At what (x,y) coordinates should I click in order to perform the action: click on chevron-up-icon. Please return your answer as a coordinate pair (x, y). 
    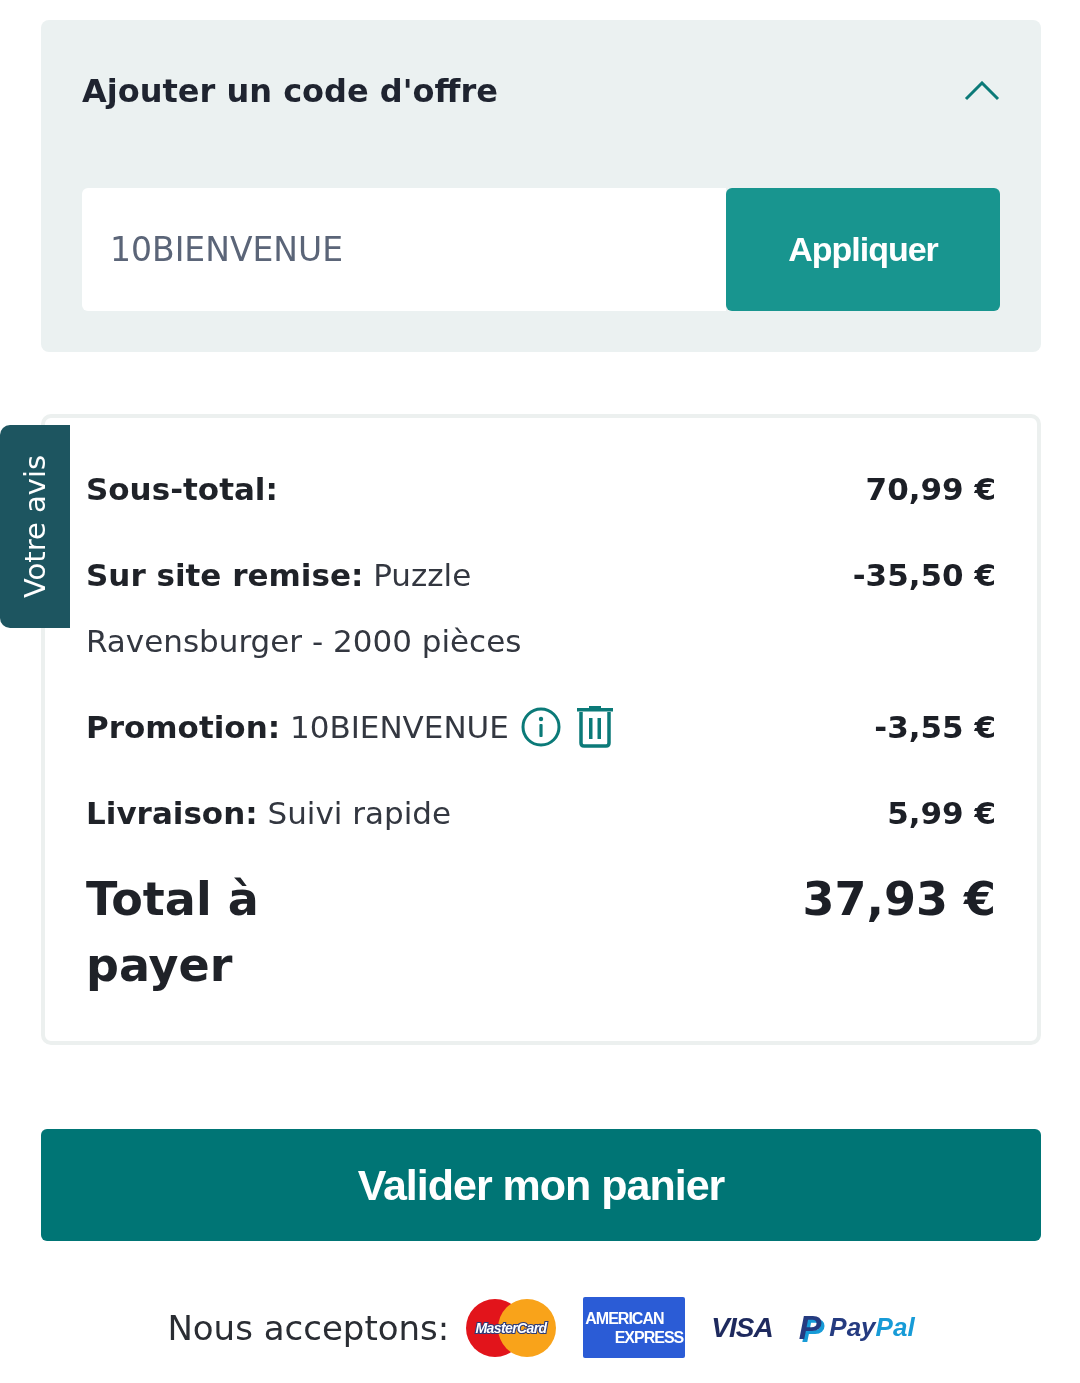
    Looking at the image, I should click on (982, 91).